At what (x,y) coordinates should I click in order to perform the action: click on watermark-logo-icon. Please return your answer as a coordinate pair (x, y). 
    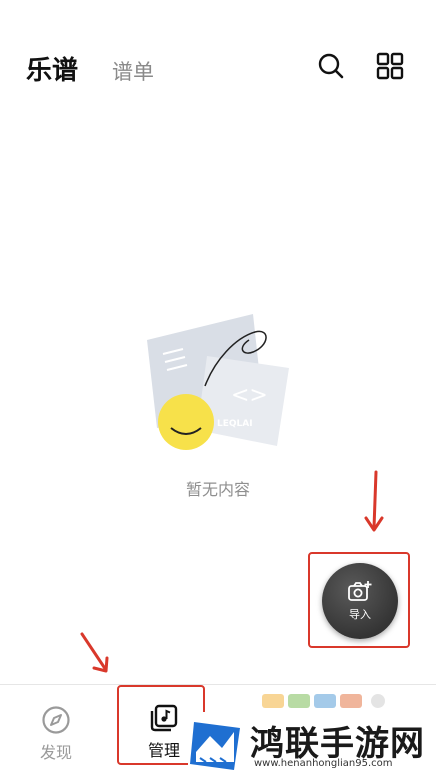
    Looking at the image, I should click on (215, 746).